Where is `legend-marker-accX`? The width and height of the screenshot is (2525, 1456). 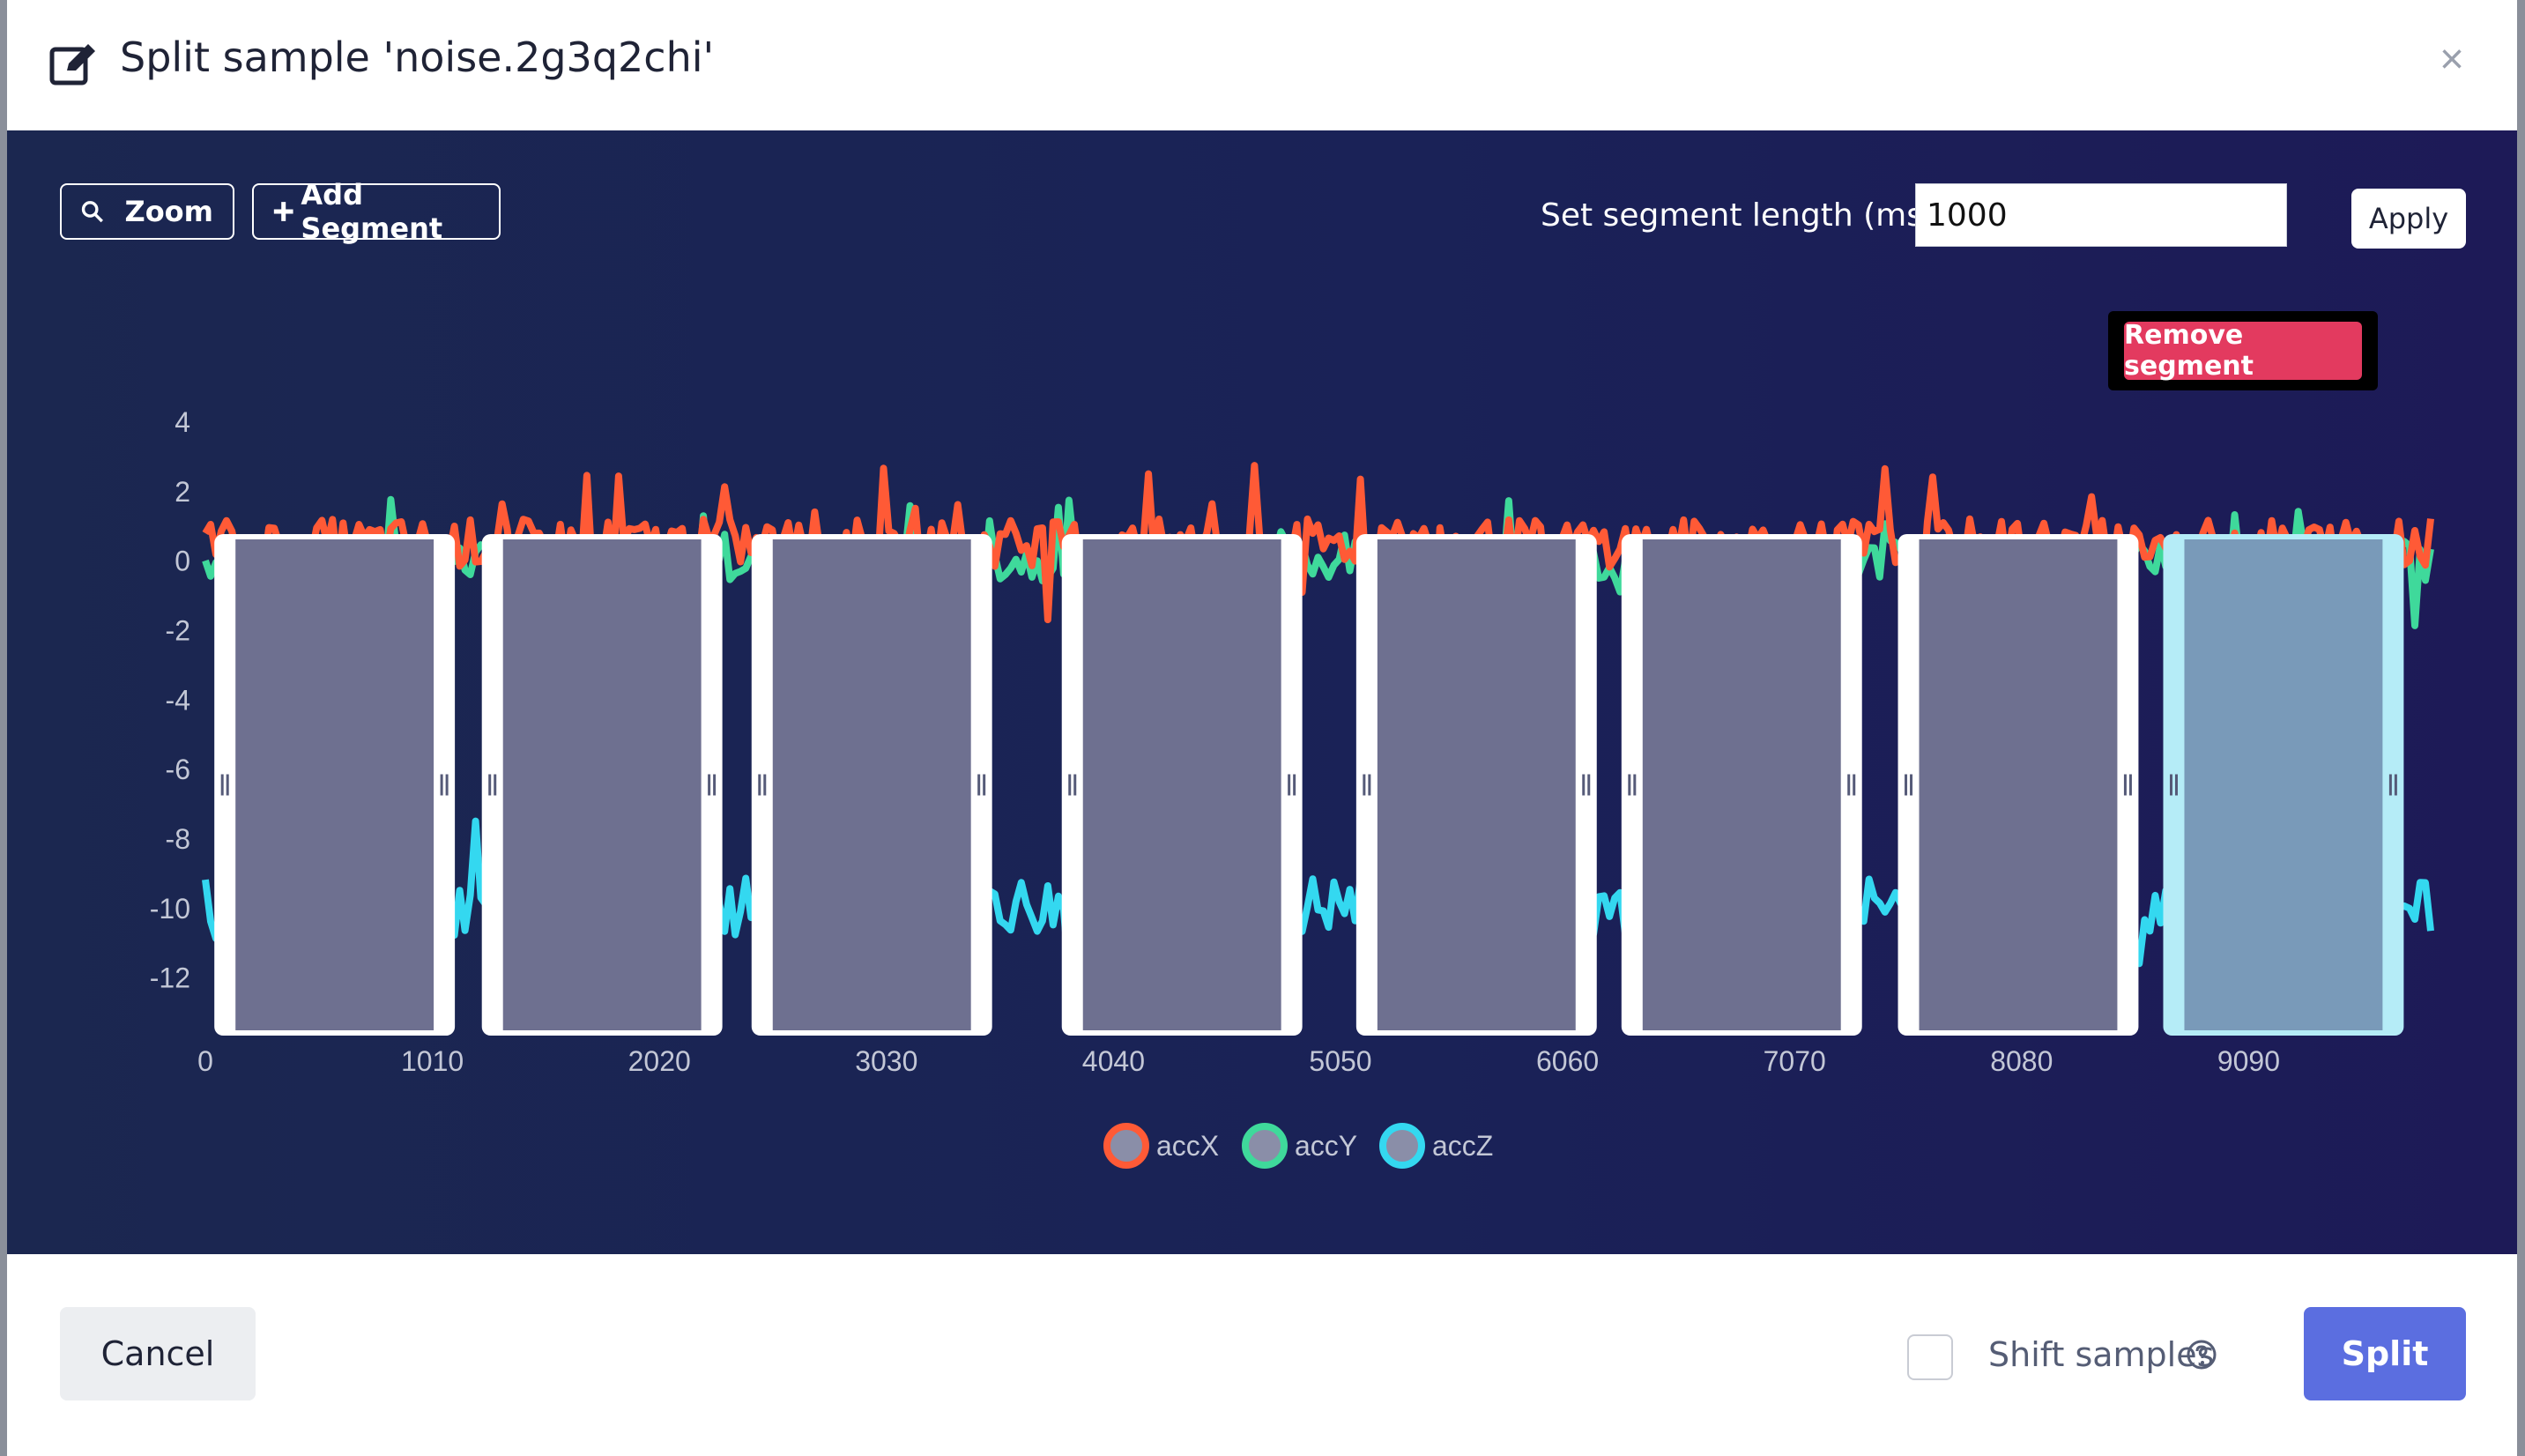
legend-marker-accX is located at coordinates (1126, 1146).